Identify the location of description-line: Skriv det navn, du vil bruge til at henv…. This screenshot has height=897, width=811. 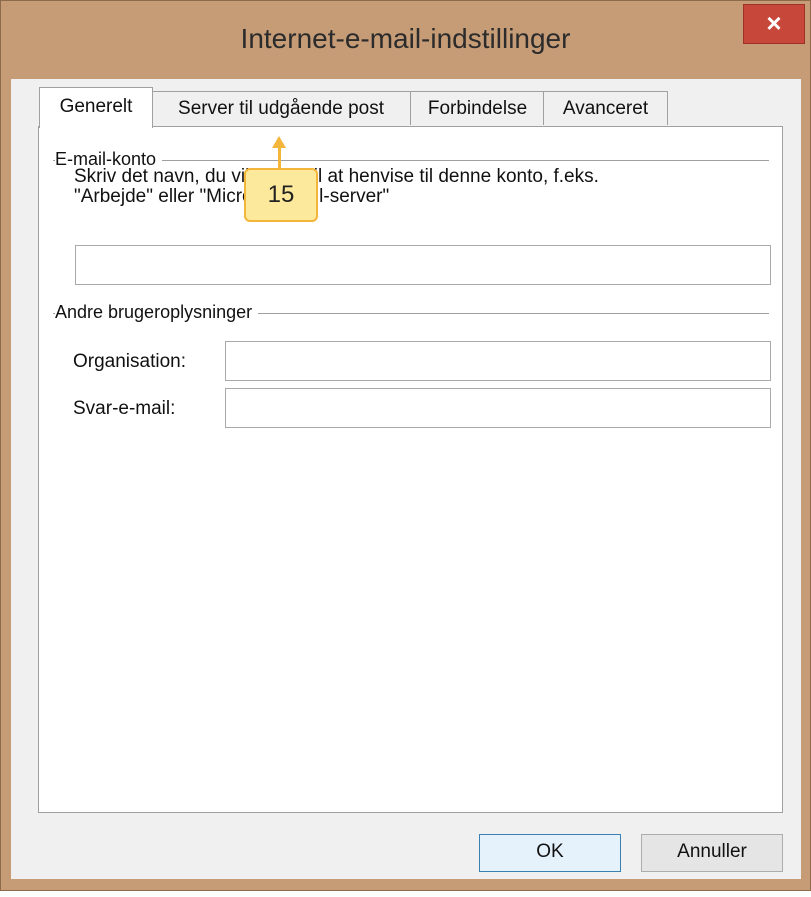
(336, 176).